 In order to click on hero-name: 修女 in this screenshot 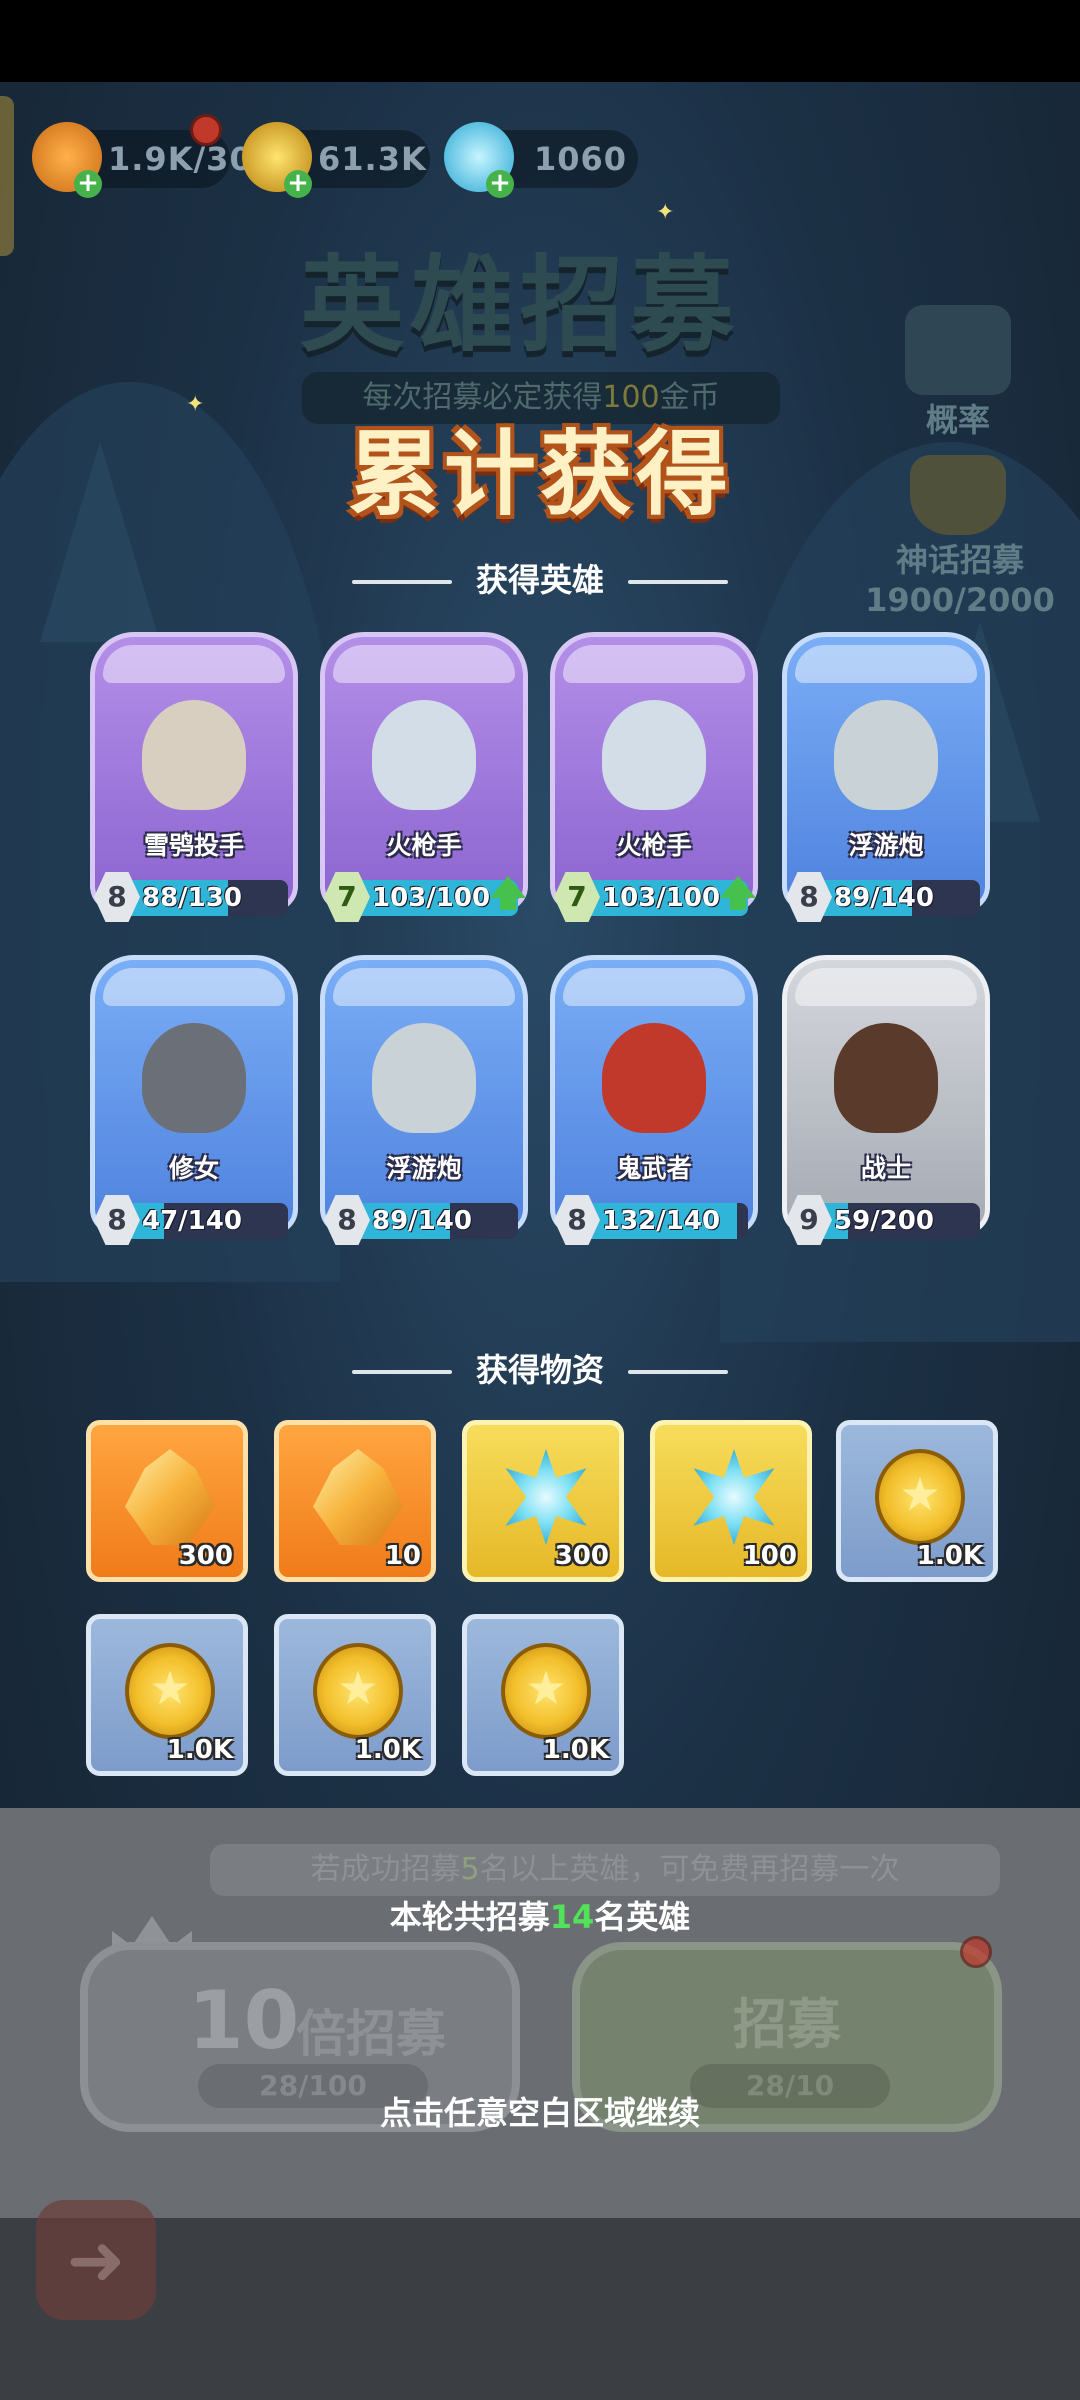, I will do `click(193, 1168)`.